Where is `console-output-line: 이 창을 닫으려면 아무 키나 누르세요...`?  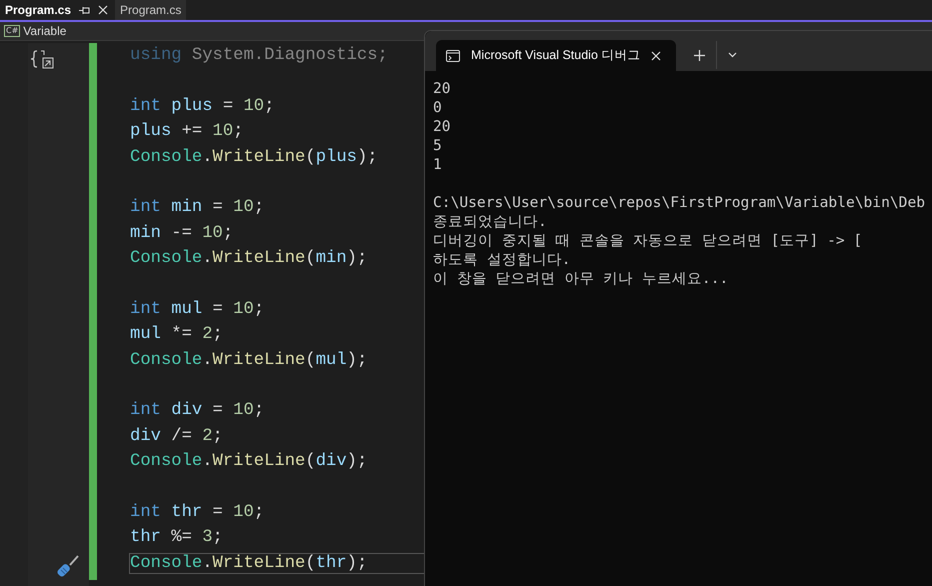 console-output-line: 이 창을 닫으려면 아무 키나 누르세요... is located at coordinates (580, 278).